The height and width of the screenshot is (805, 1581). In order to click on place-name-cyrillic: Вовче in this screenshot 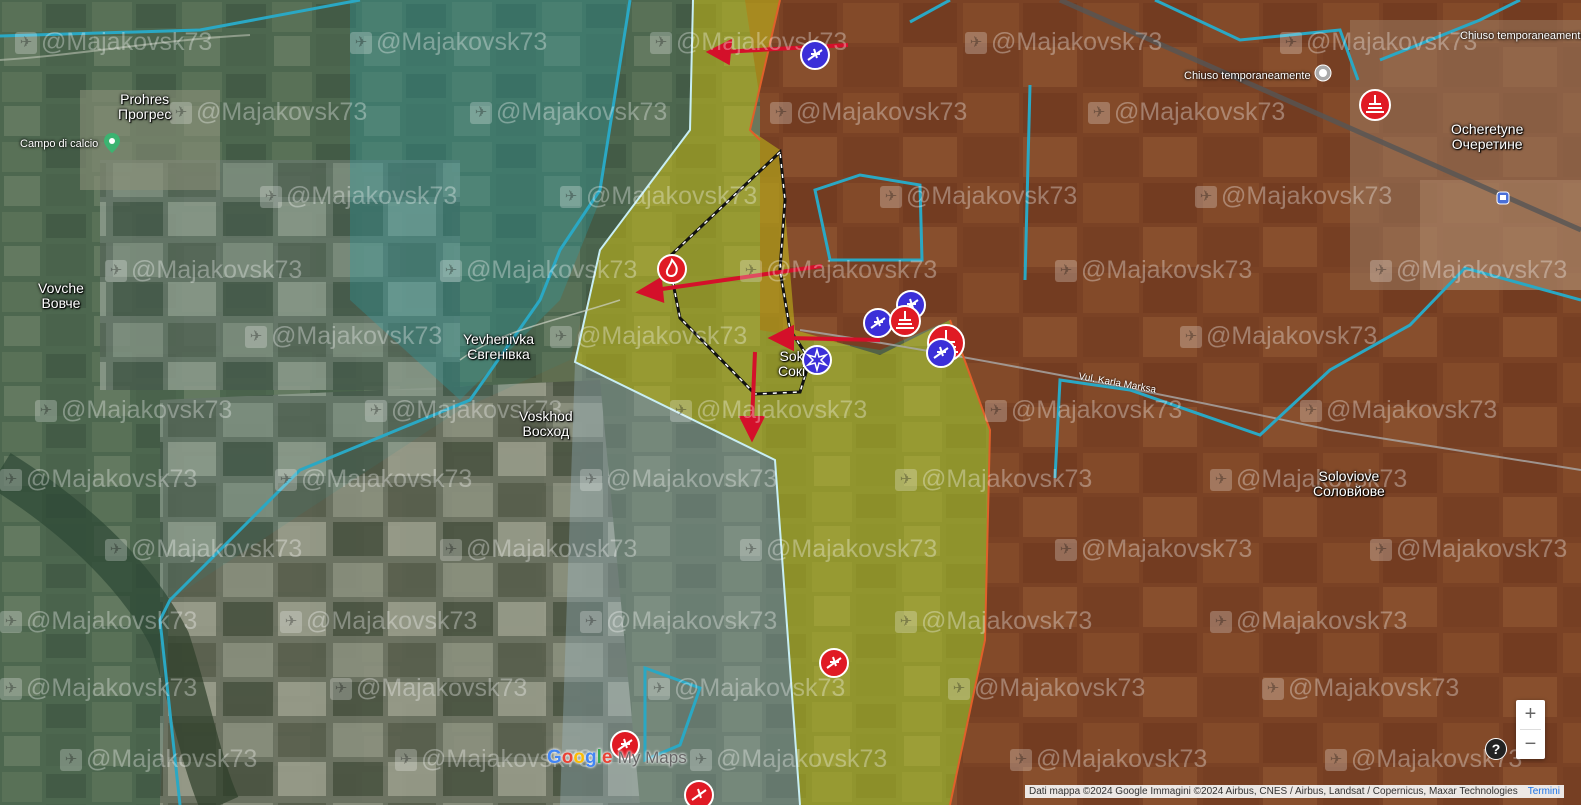, I will do `click(61, 303)`.